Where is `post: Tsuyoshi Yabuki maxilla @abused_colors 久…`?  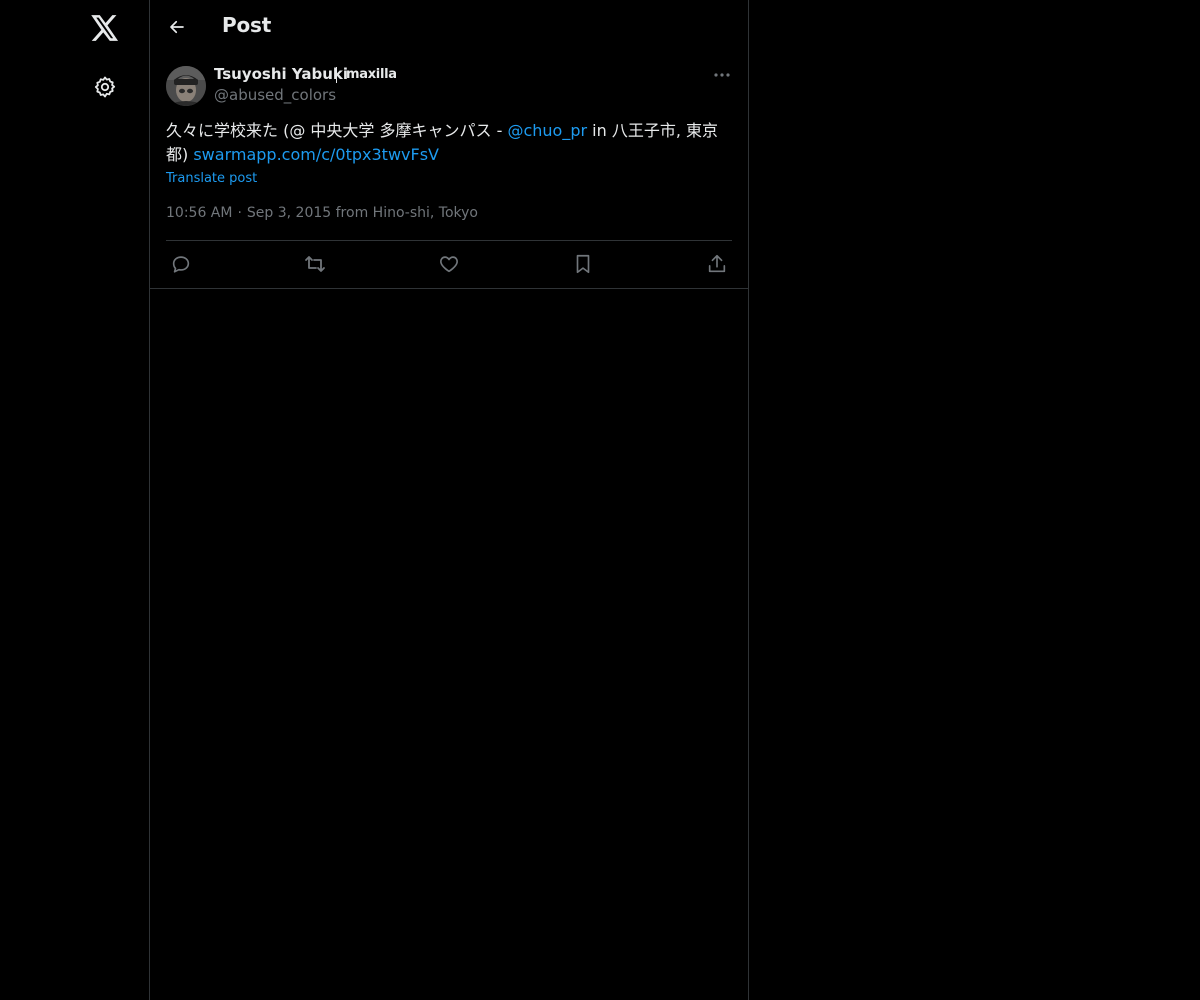
post: Tsuyoshi Yabuki maxilla @abused_colors 久… is located at coordinates (449, 171).